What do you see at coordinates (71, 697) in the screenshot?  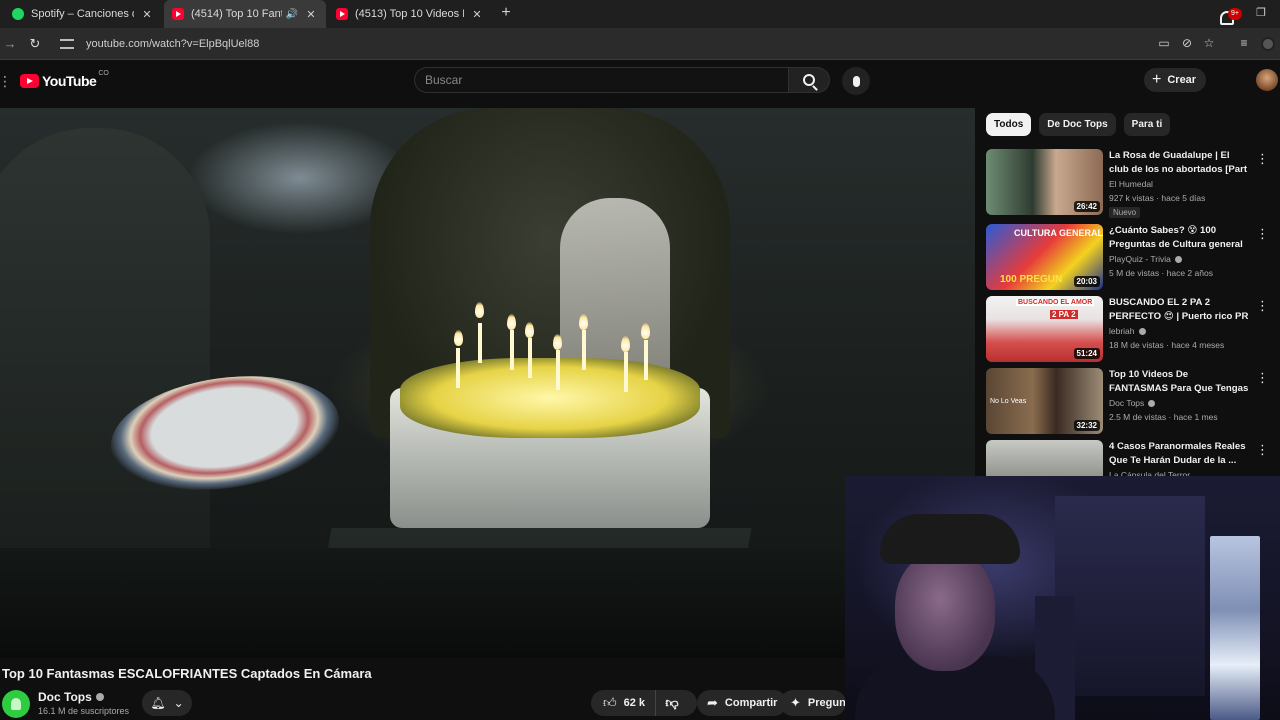 I see `channel-name-link: Doc Tops` at bounding box center [71, 697].